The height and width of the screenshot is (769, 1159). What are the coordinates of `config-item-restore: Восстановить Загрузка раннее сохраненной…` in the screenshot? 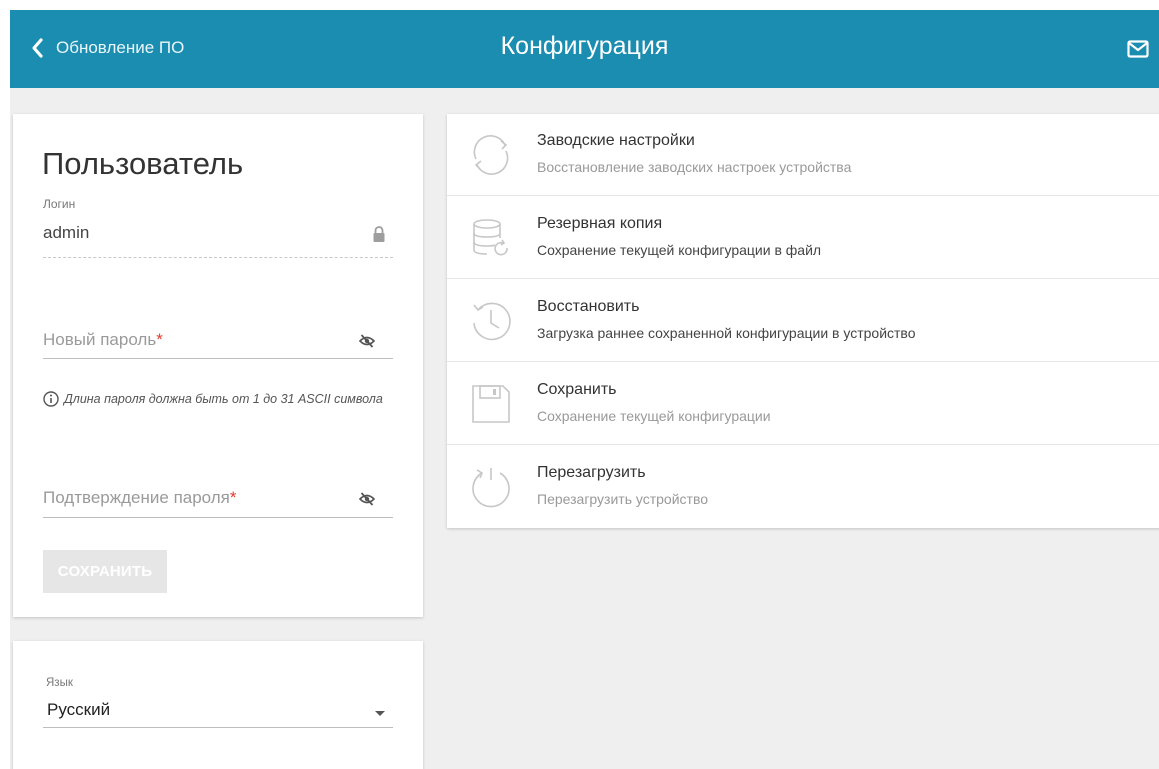 It's located at (803, 321).